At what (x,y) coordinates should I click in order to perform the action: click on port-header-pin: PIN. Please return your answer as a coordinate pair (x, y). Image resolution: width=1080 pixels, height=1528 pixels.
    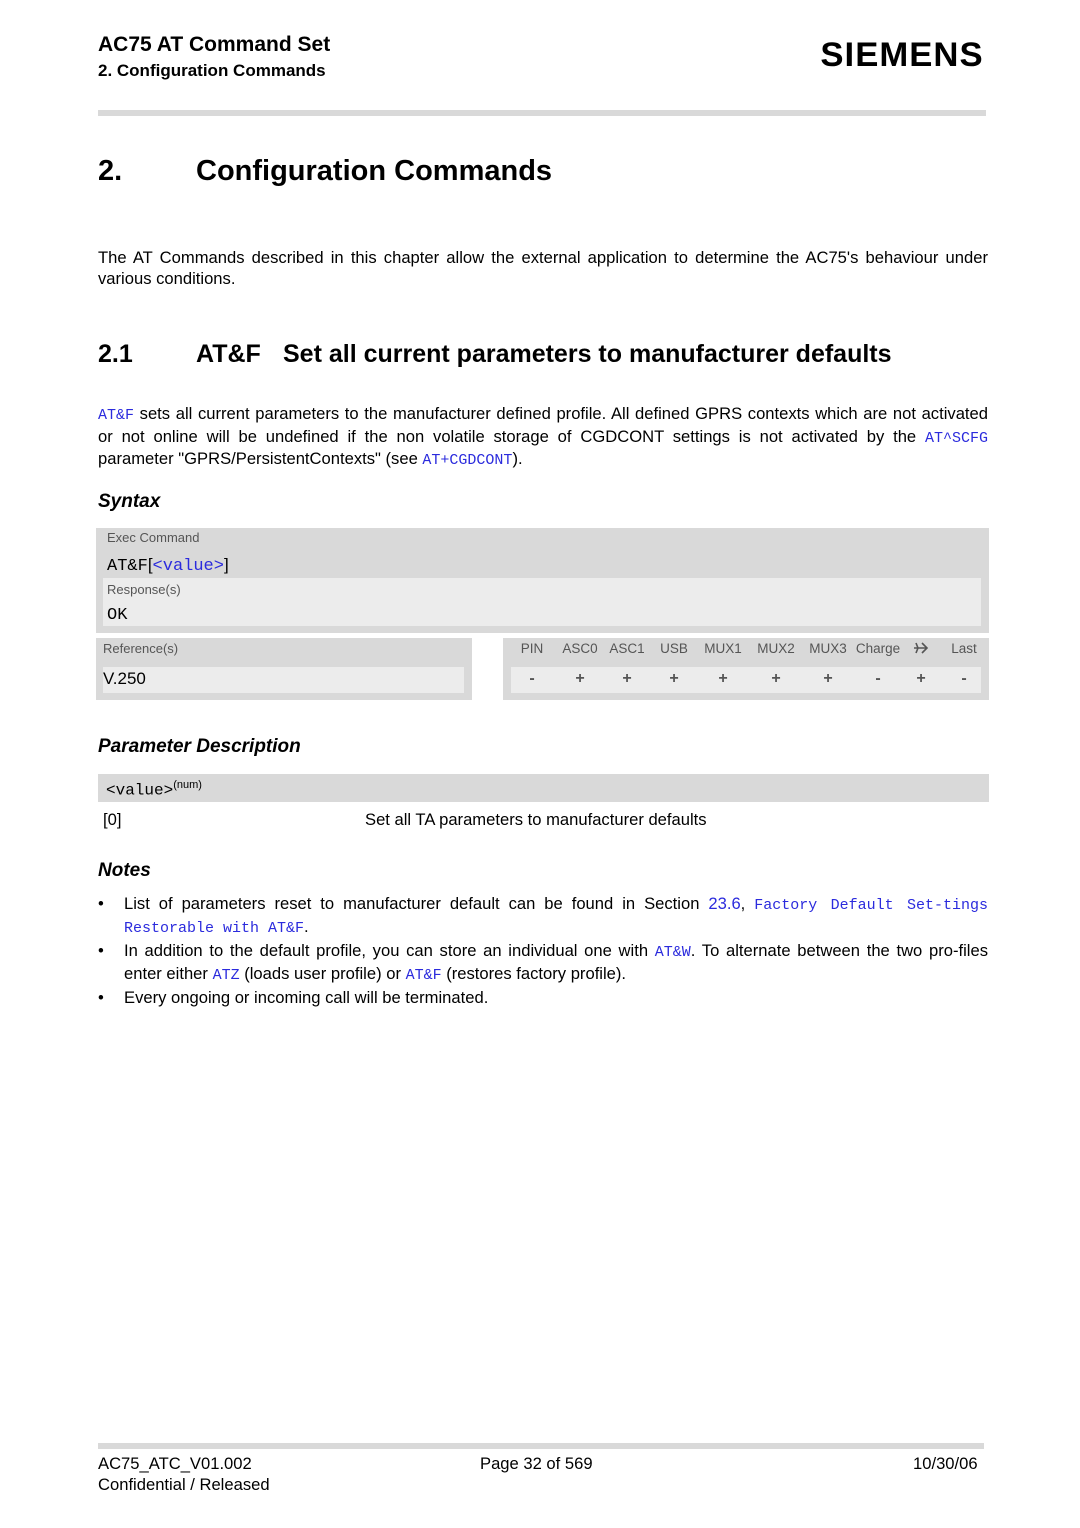
    Looking at the image, I should click on (532, 648).